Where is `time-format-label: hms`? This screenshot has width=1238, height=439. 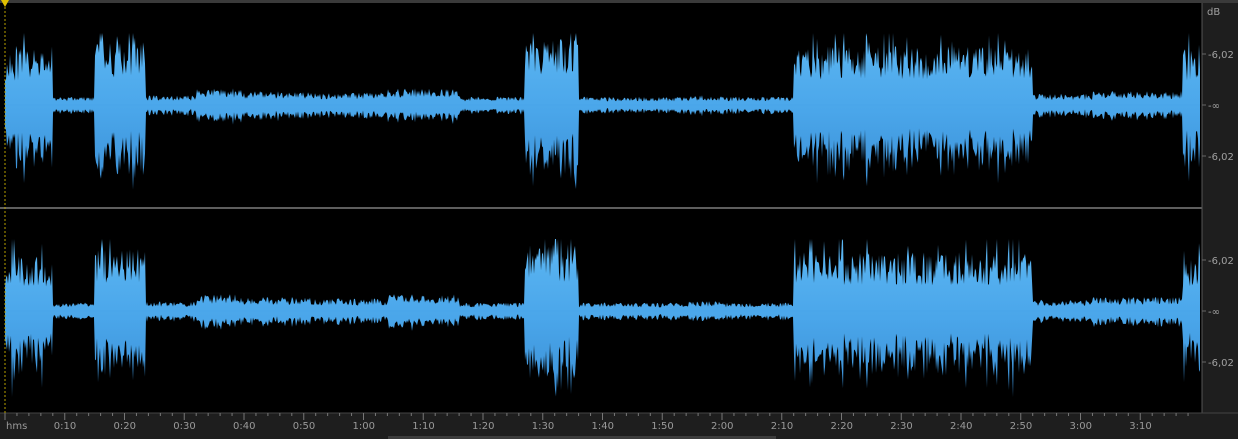
time-format-label: hms is located at coordinates (16, 426).